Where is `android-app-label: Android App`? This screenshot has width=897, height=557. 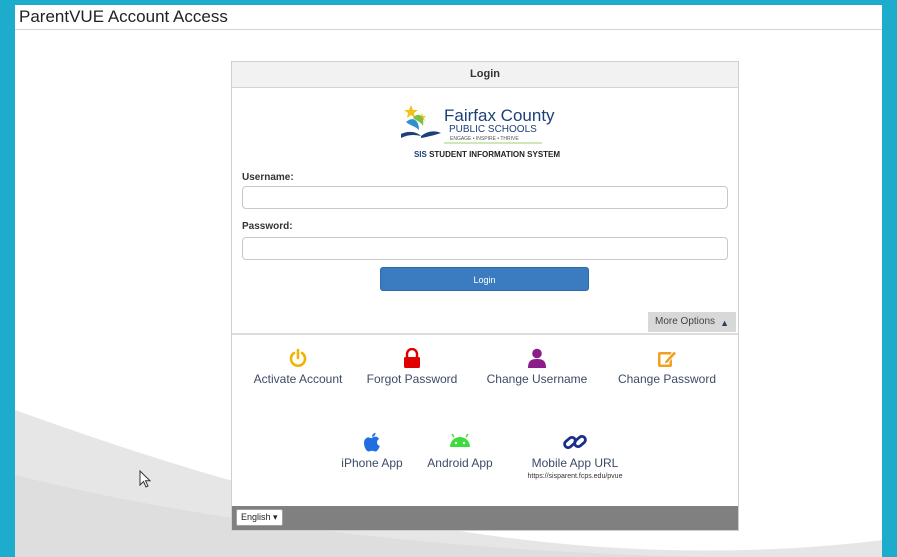
android-app-label: Android App is located at coordinates (460, 463).